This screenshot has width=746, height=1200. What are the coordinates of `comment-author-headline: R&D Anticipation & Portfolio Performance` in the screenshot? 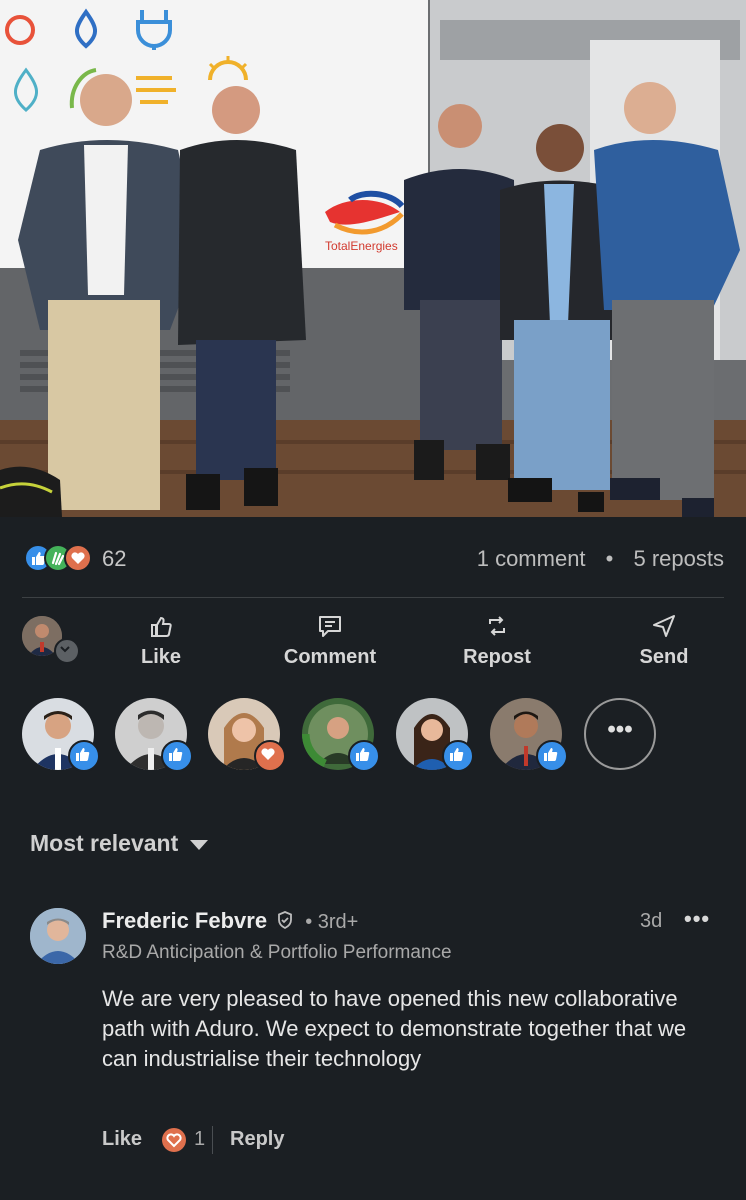 It's located at (277, 952).